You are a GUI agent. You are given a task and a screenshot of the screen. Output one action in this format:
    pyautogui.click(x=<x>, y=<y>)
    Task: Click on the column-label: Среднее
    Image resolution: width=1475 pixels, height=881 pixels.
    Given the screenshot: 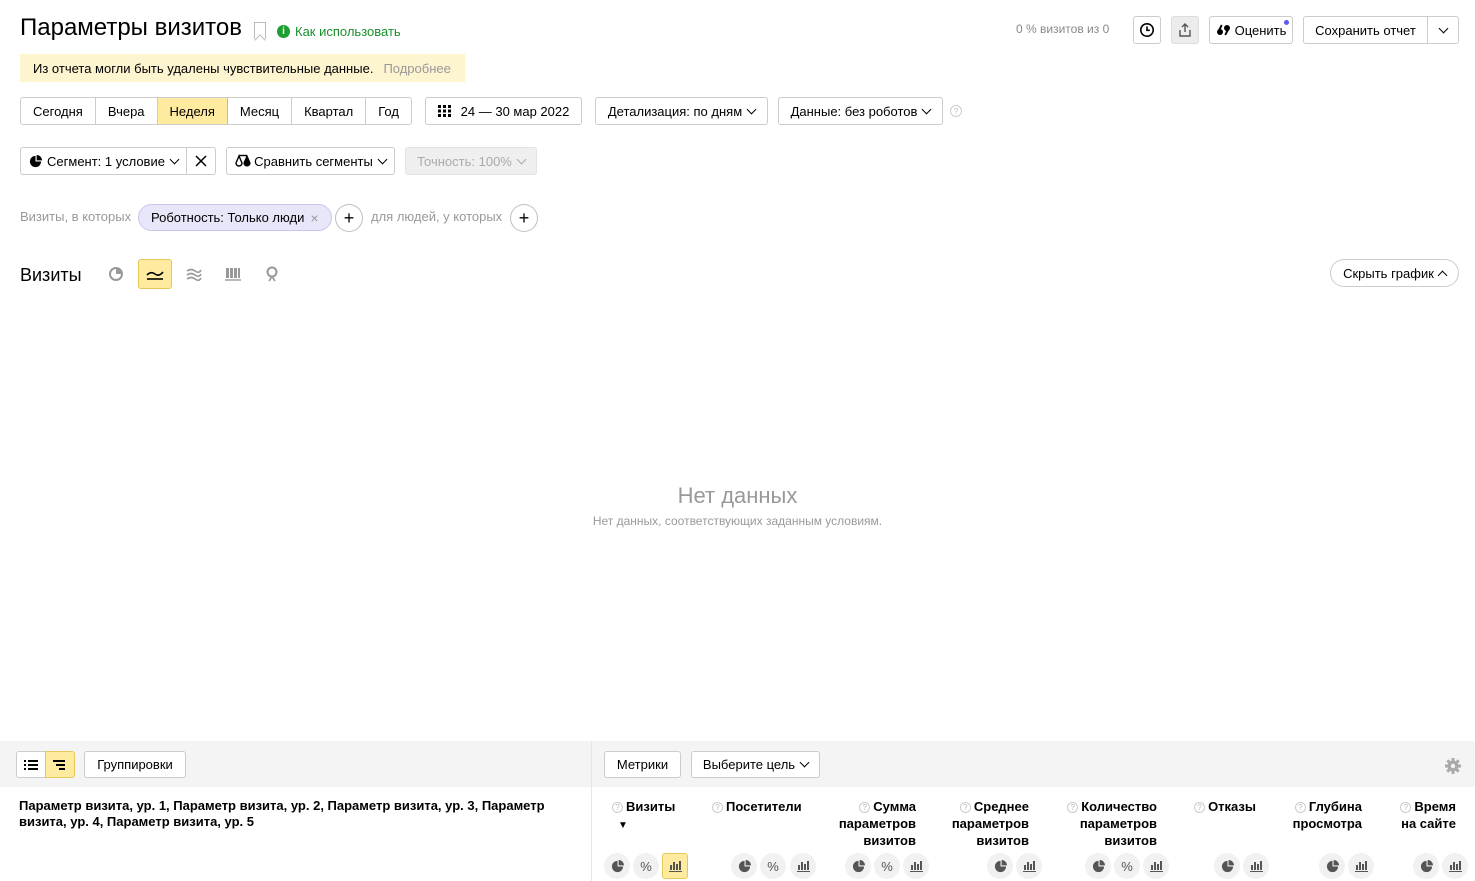 What is the action you would take?
    pyautogui.click(x=1001, y=806)
    